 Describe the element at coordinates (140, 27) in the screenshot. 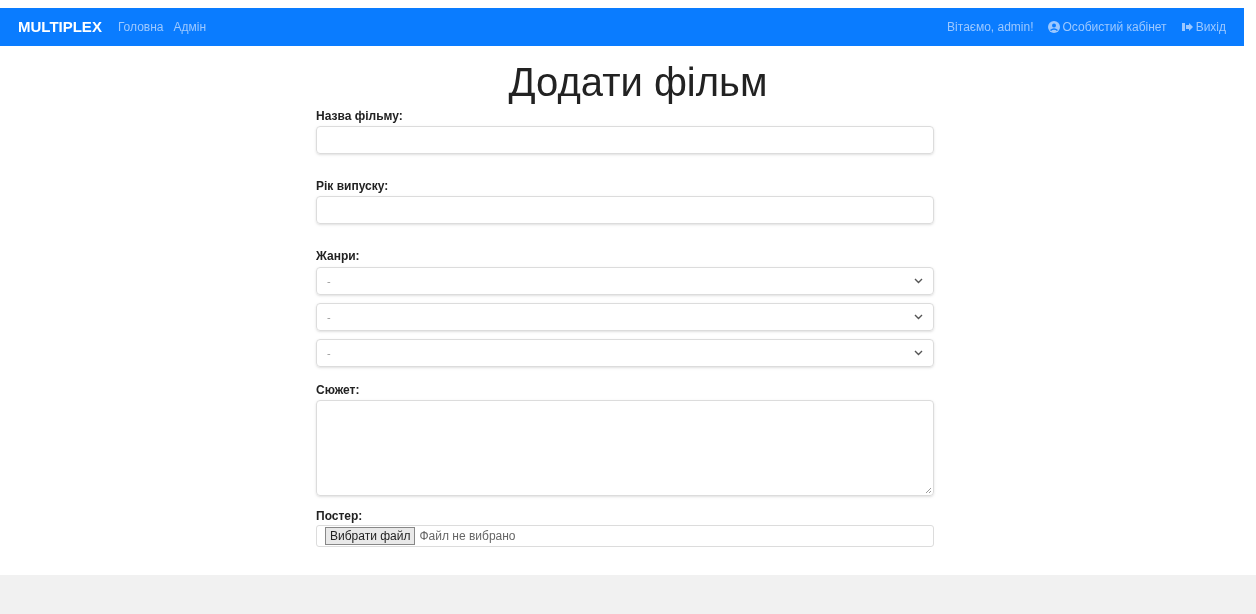

I see `nav-link: Головна` at that location.